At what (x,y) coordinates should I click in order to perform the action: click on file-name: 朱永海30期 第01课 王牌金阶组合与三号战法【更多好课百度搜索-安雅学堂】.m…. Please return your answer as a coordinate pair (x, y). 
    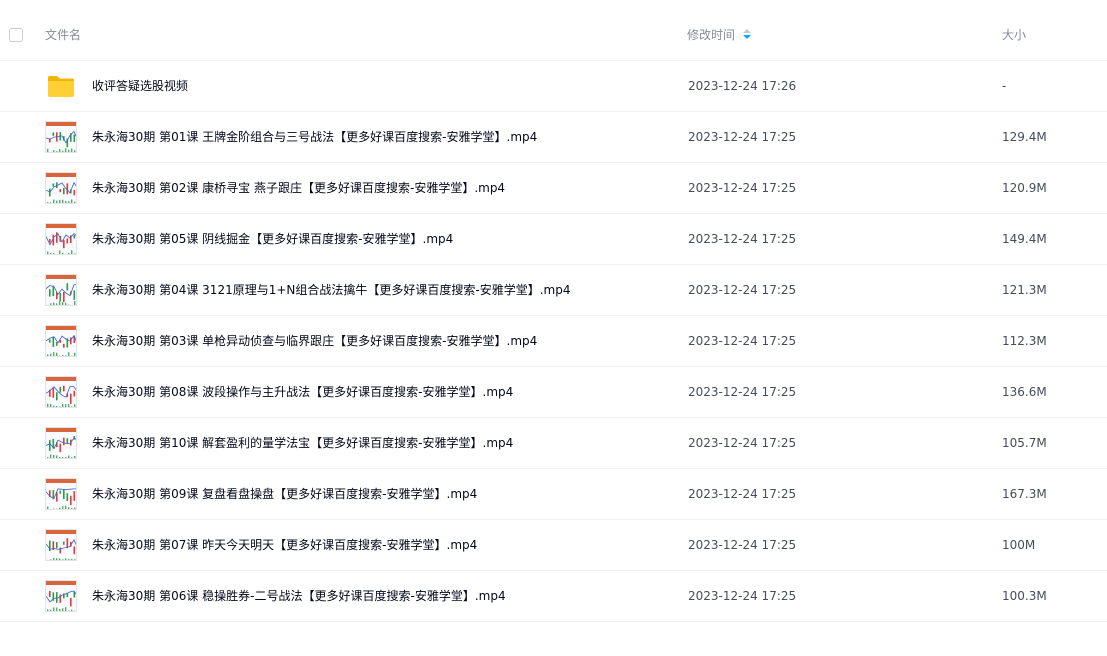
    Looking at the image, I should click on (314, 137).